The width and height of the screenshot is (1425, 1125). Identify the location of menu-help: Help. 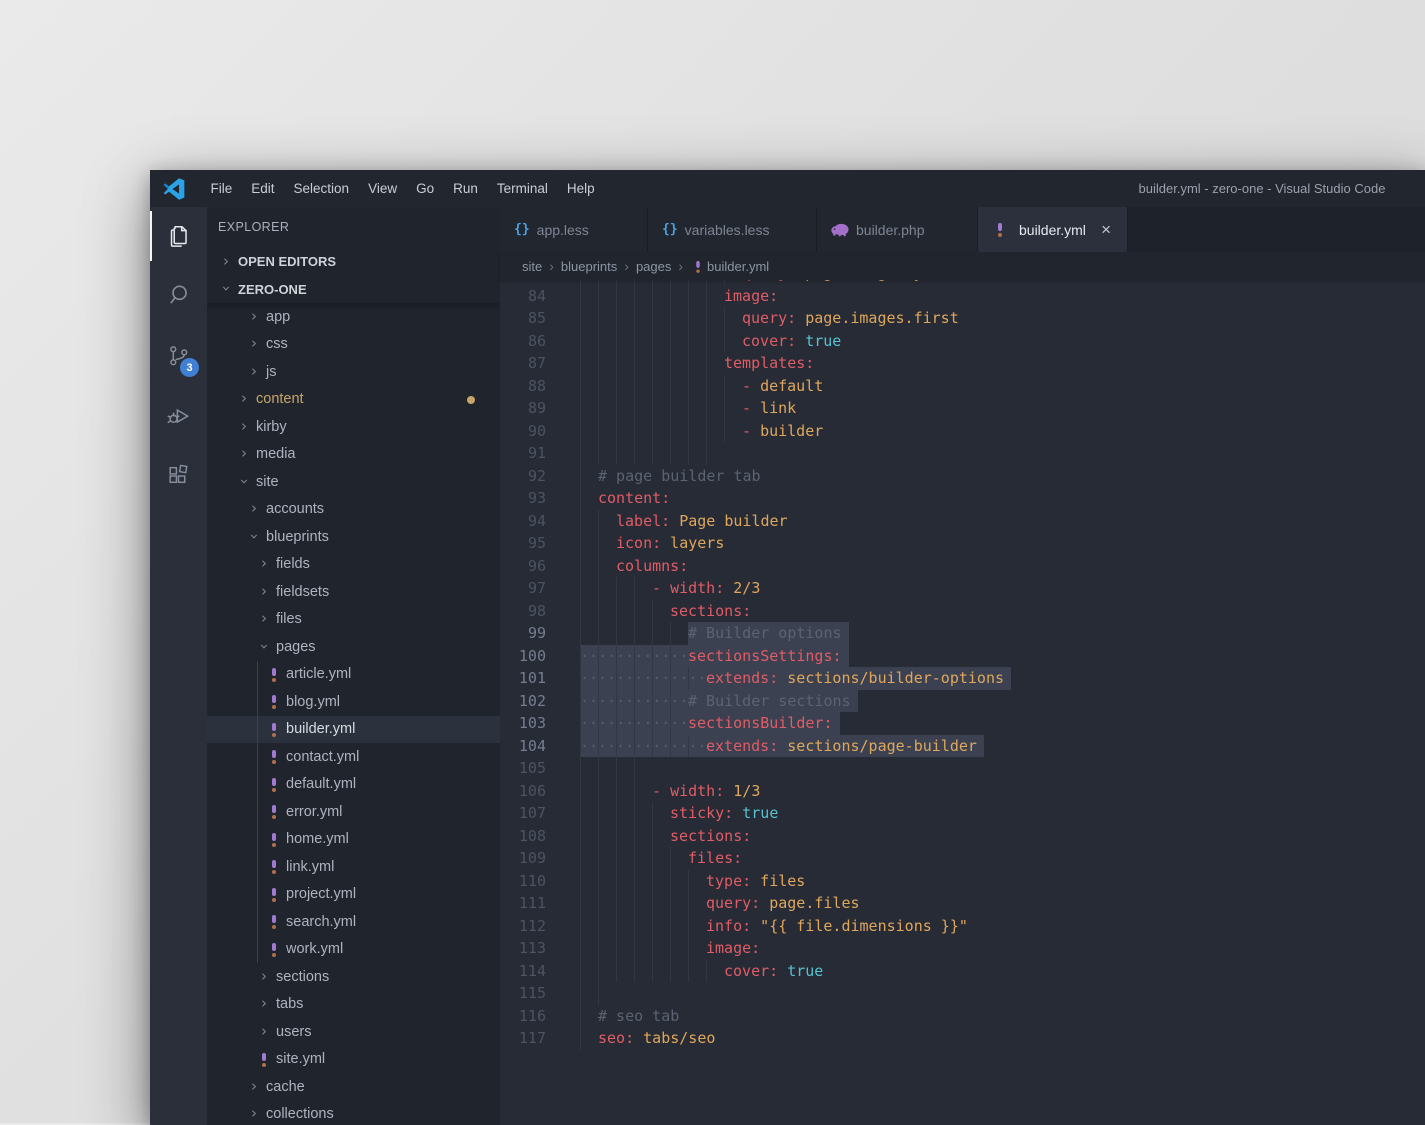
(580, 188).